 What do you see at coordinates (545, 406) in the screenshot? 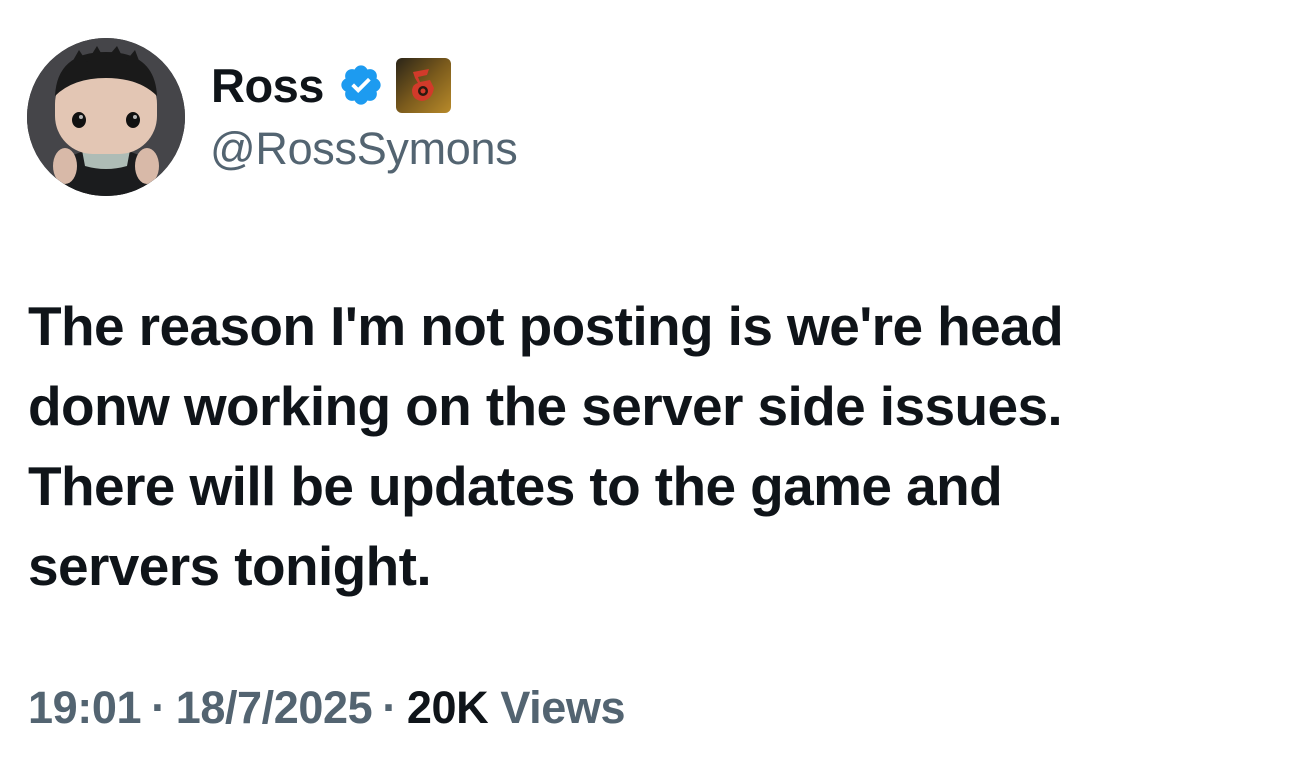
I see `tweet-text-line: donw working on the server side issues.` at bounding box center [545, 406].